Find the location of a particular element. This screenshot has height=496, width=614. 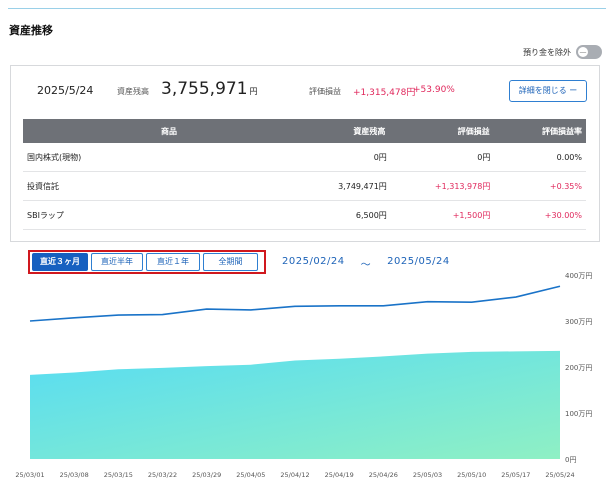

y-tick-label: 400万円 is located at coordinates (578, 276).